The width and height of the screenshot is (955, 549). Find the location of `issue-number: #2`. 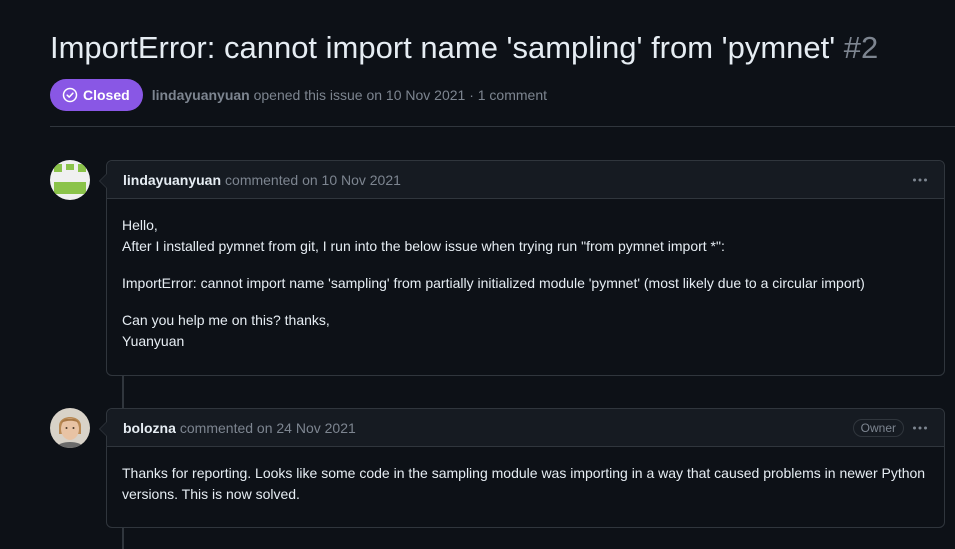

issue-number: #2 is located at coordinates (861, 47).